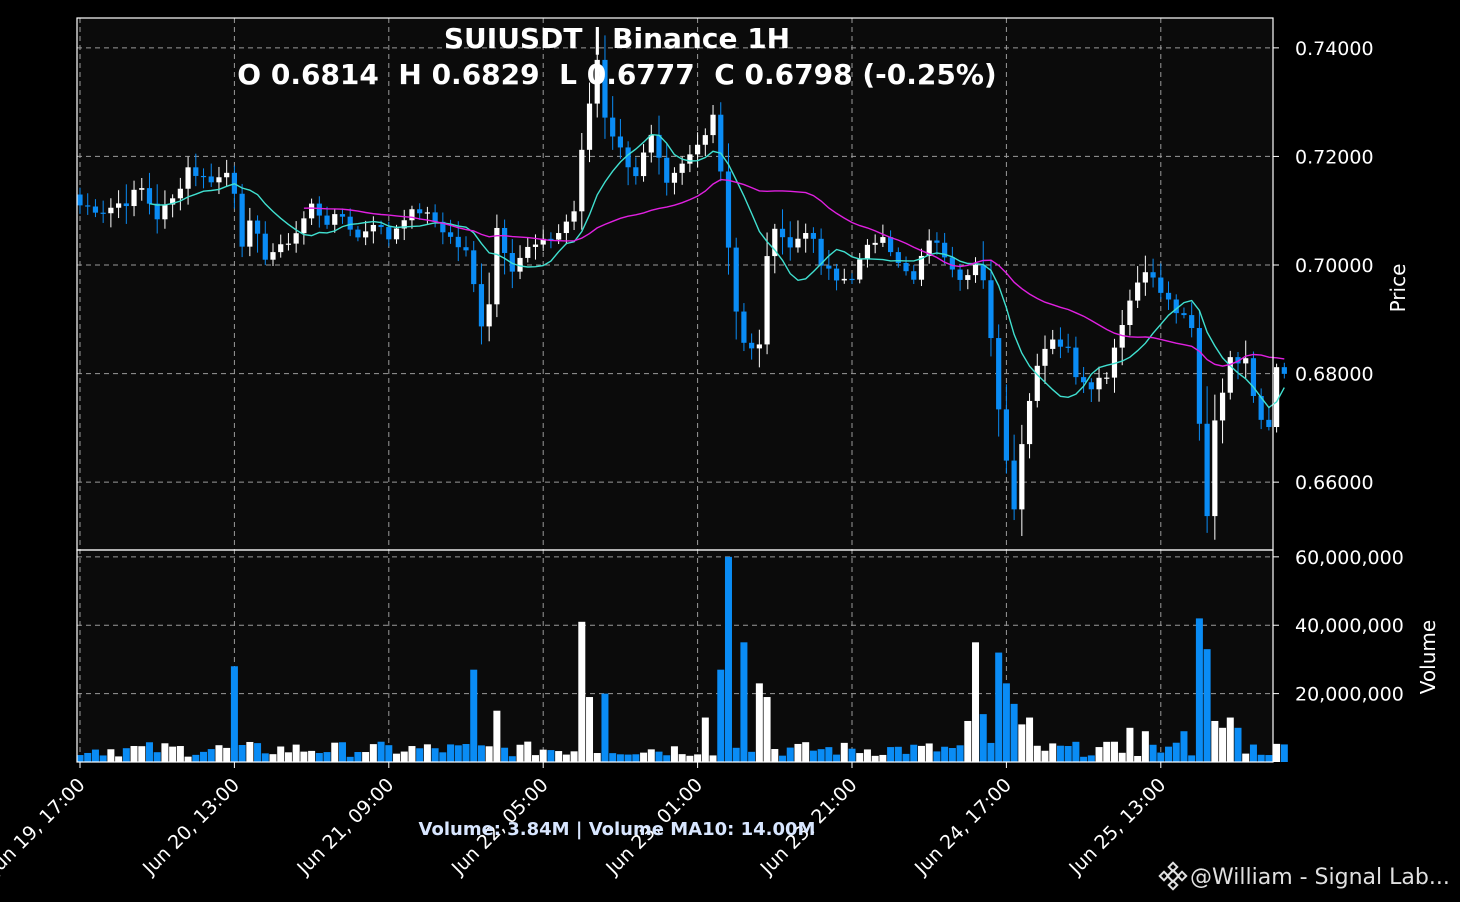  What do you see at coordinates (1334, 483) in the screenshot?
I see `price-tick-label: 0.66000` at bounding box center [1334, 483].